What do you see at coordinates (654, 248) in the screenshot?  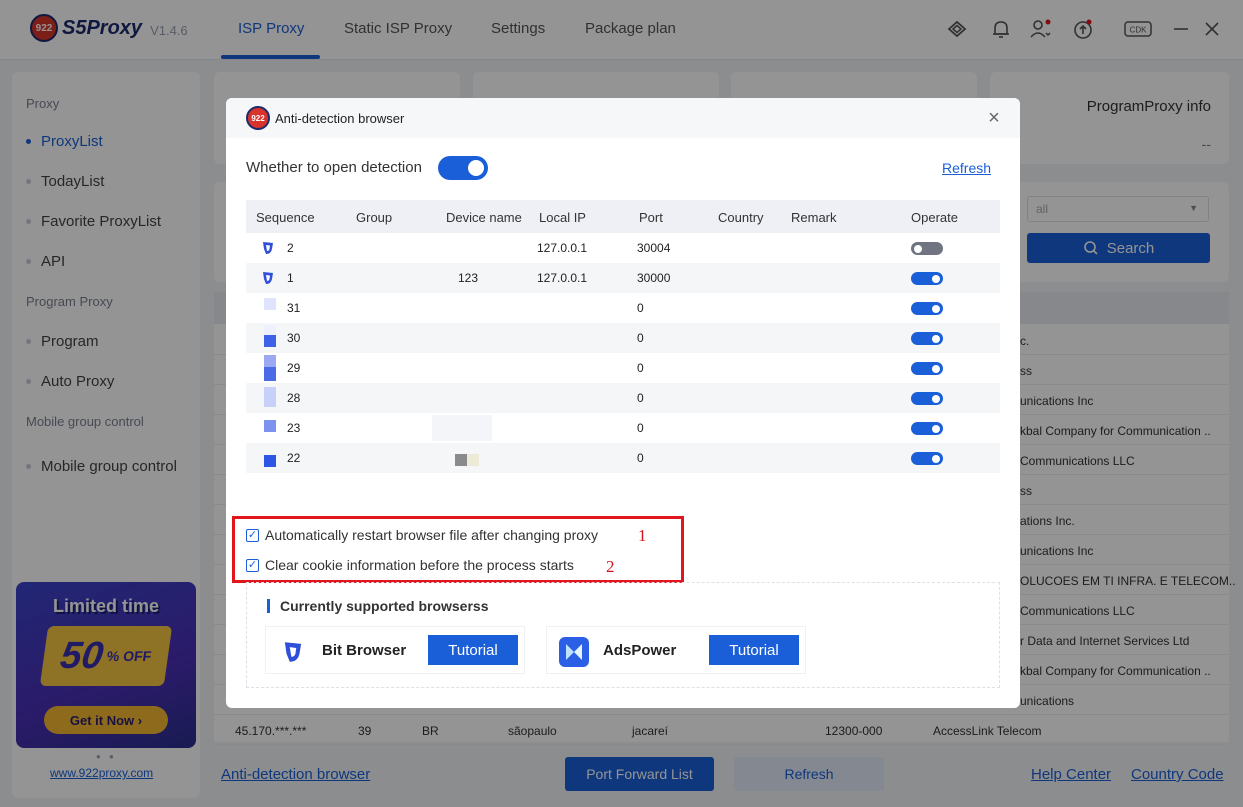 I see `port-cell: 30004` at bounding box center [654, 248].